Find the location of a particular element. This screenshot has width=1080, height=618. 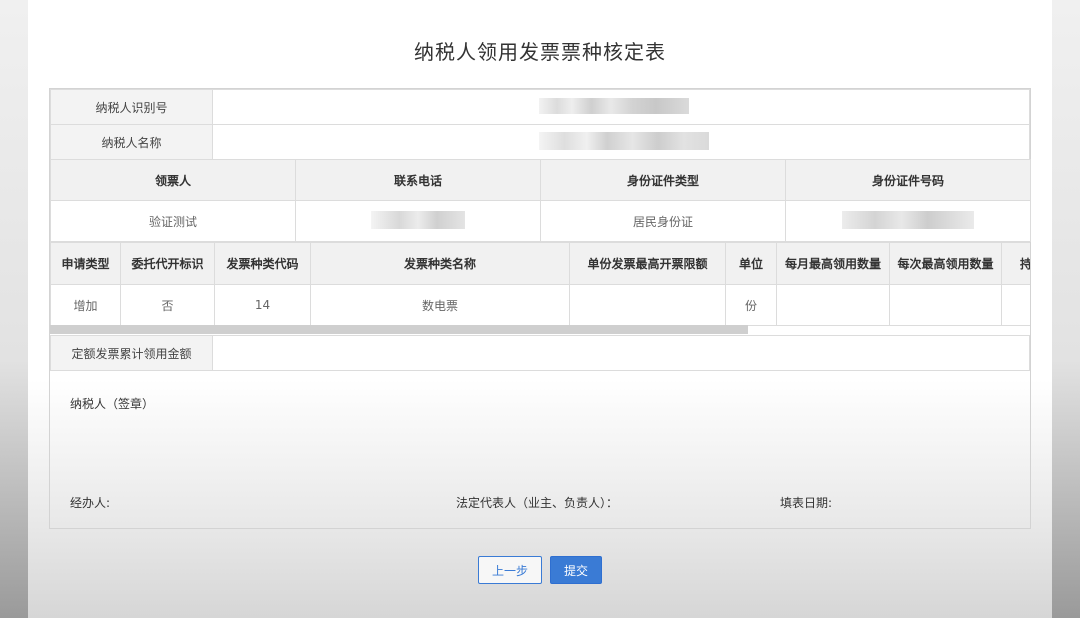

prev-step-button: 上一步 is located at coordinates (510, 570).